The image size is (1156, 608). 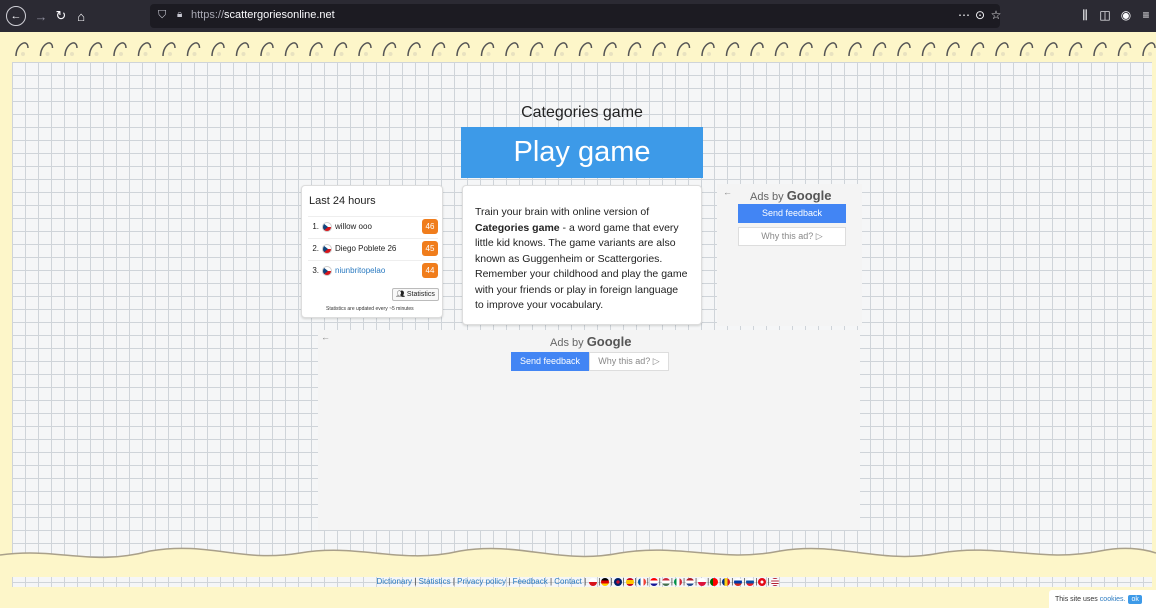 I want to click on lock-icon: 🔒︎, so click(x=182, y=16).